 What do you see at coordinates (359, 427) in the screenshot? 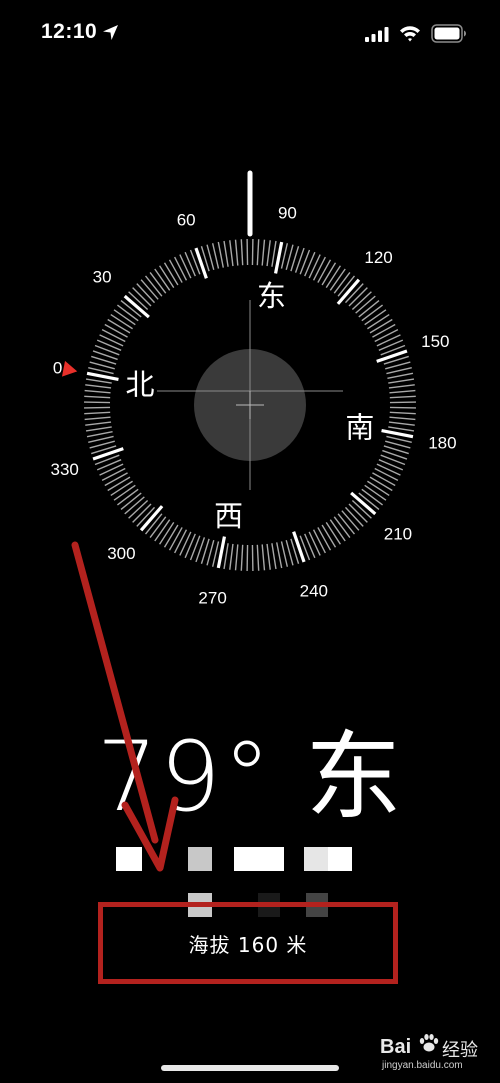
I see `cardinal-label: 南` at bounding box center [359, 427].